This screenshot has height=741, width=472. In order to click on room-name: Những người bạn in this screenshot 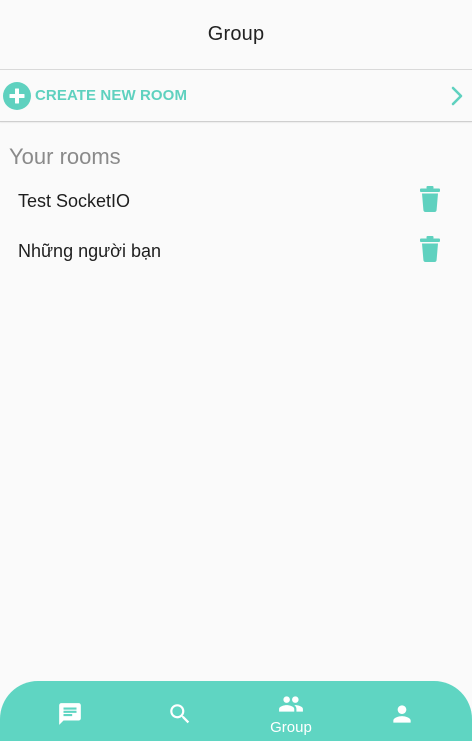, I will do `click(89, 251)`.